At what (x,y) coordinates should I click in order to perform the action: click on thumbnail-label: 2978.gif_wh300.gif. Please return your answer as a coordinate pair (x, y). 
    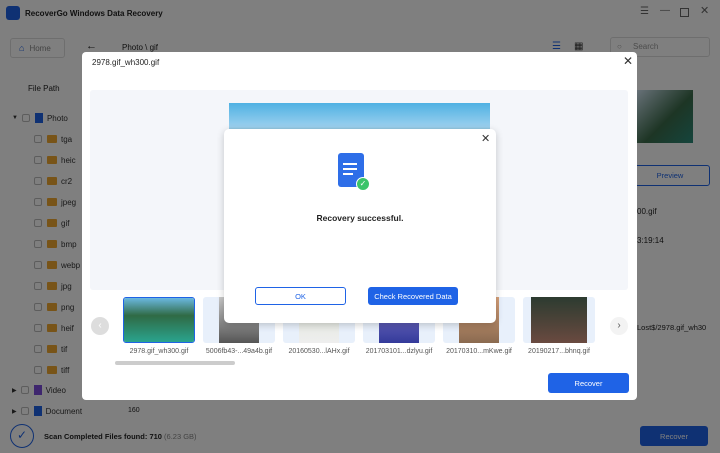
    Looking at the image, I should click on (159, 351).